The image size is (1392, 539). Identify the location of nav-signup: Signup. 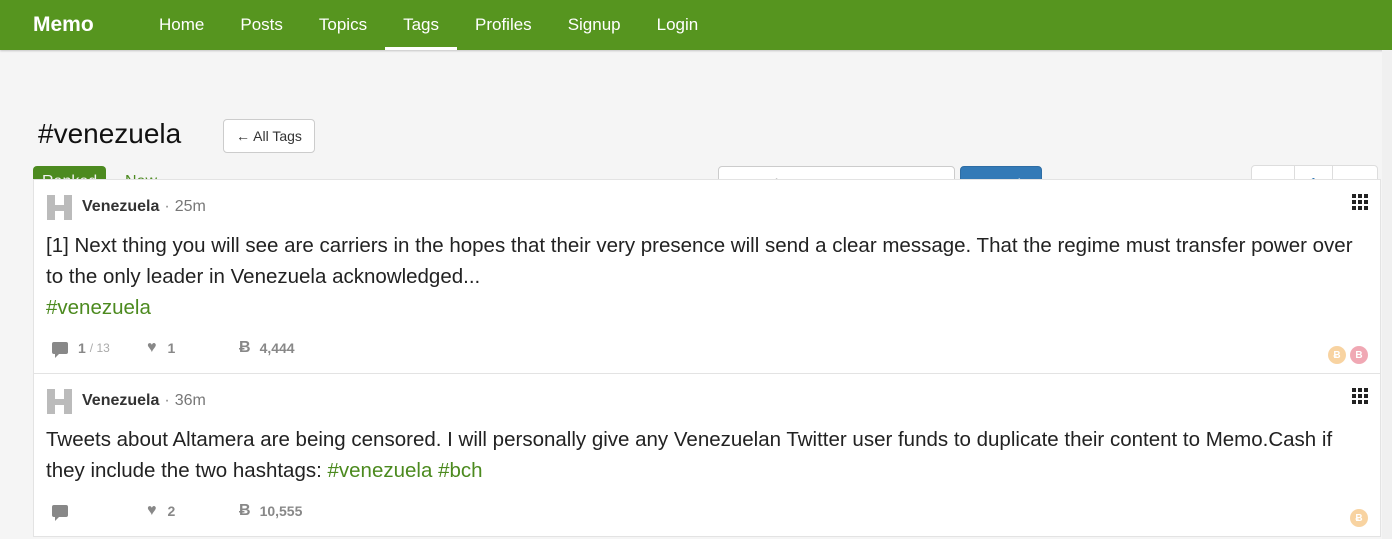
(594, 25).